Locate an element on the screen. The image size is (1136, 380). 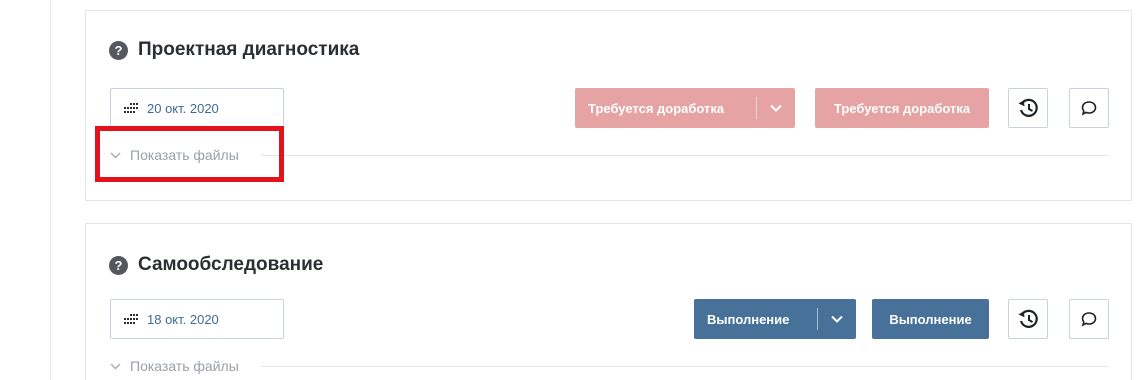
status-split-button: Требуется доработка is located at coordinates (685, 108).